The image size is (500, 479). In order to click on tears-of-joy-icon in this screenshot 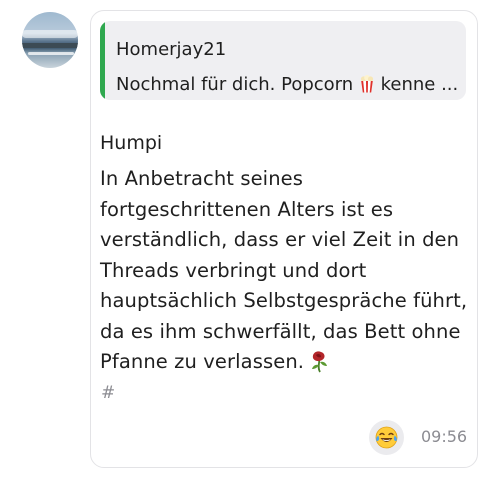, I will do `click(386, 437)`.